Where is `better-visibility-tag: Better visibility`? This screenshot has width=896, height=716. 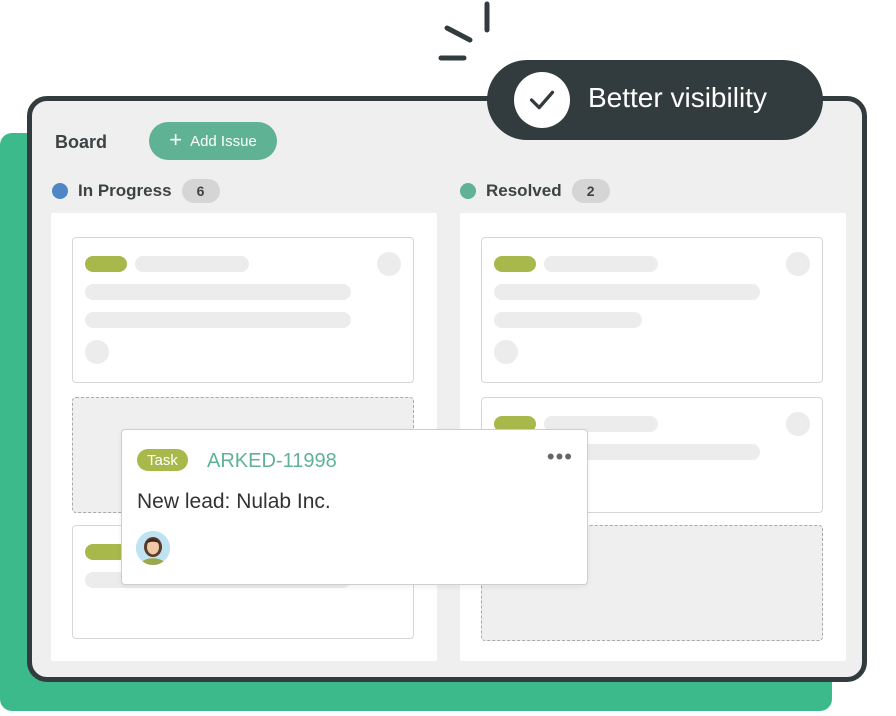 better-visibility-tag: Better visibility is located at coordinates (655, 100).